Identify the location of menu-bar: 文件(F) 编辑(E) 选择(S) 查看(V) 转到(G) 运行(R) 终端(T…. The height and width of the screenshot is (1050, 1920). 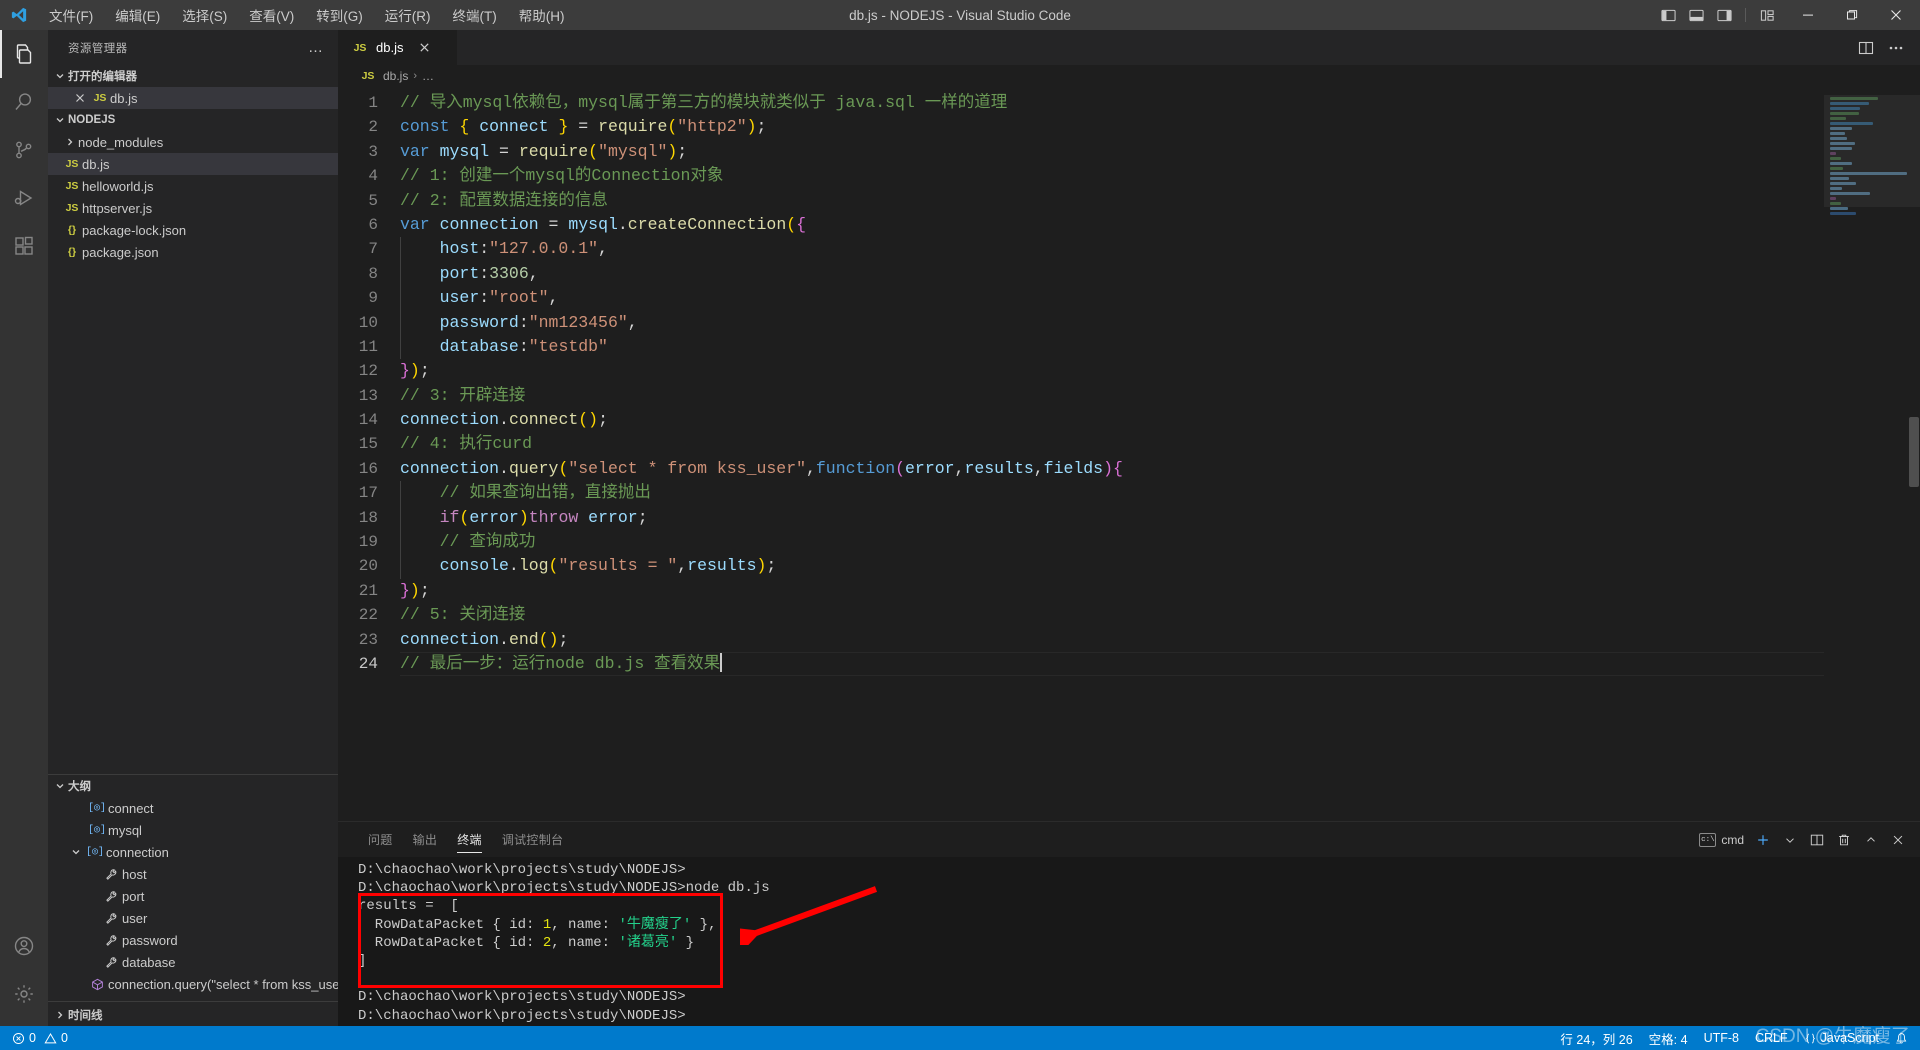
(307, 15).